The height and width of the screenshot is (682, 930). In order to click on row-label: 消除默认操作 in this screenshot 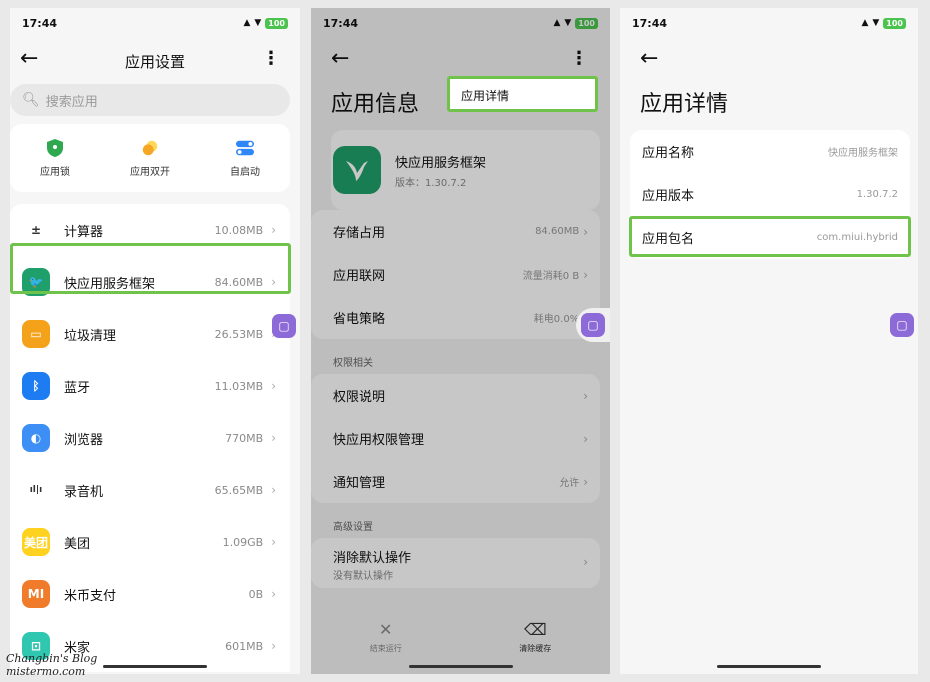, I will do `click(372, 558)`.